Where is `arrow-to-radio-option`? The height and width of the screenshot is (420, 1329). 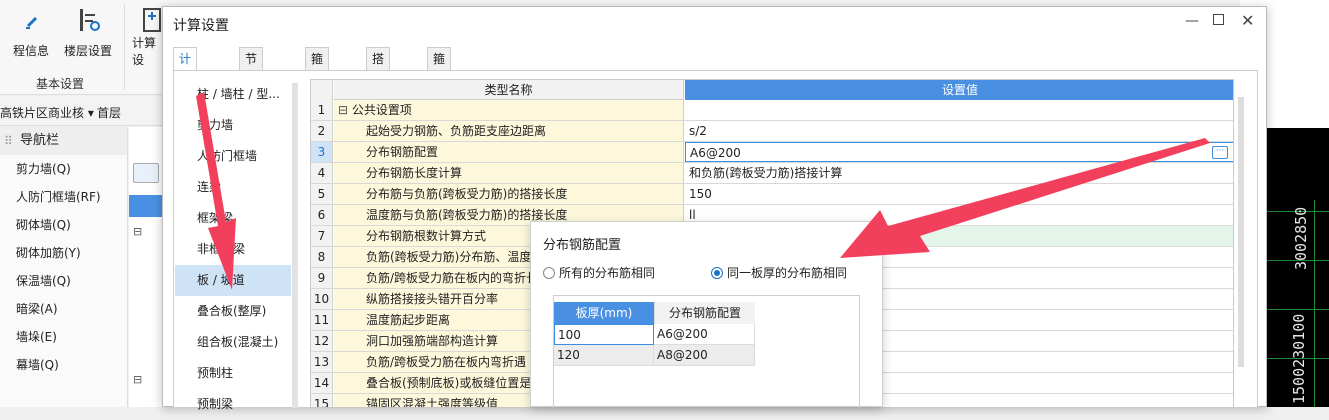
arrow-to-radio-option is located at coordinates (1025, 198).